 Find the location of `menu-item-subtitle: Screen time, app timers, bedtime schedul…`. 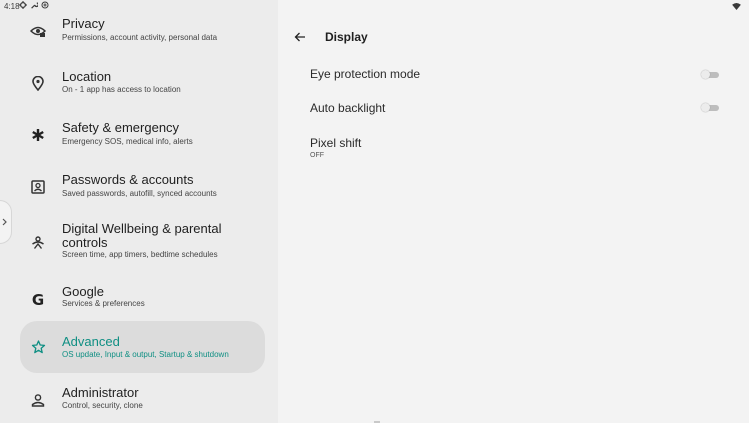

menu-item-subtitle: Screen time, app timers, bedtime schedul… is located at coordinates (140, 254).